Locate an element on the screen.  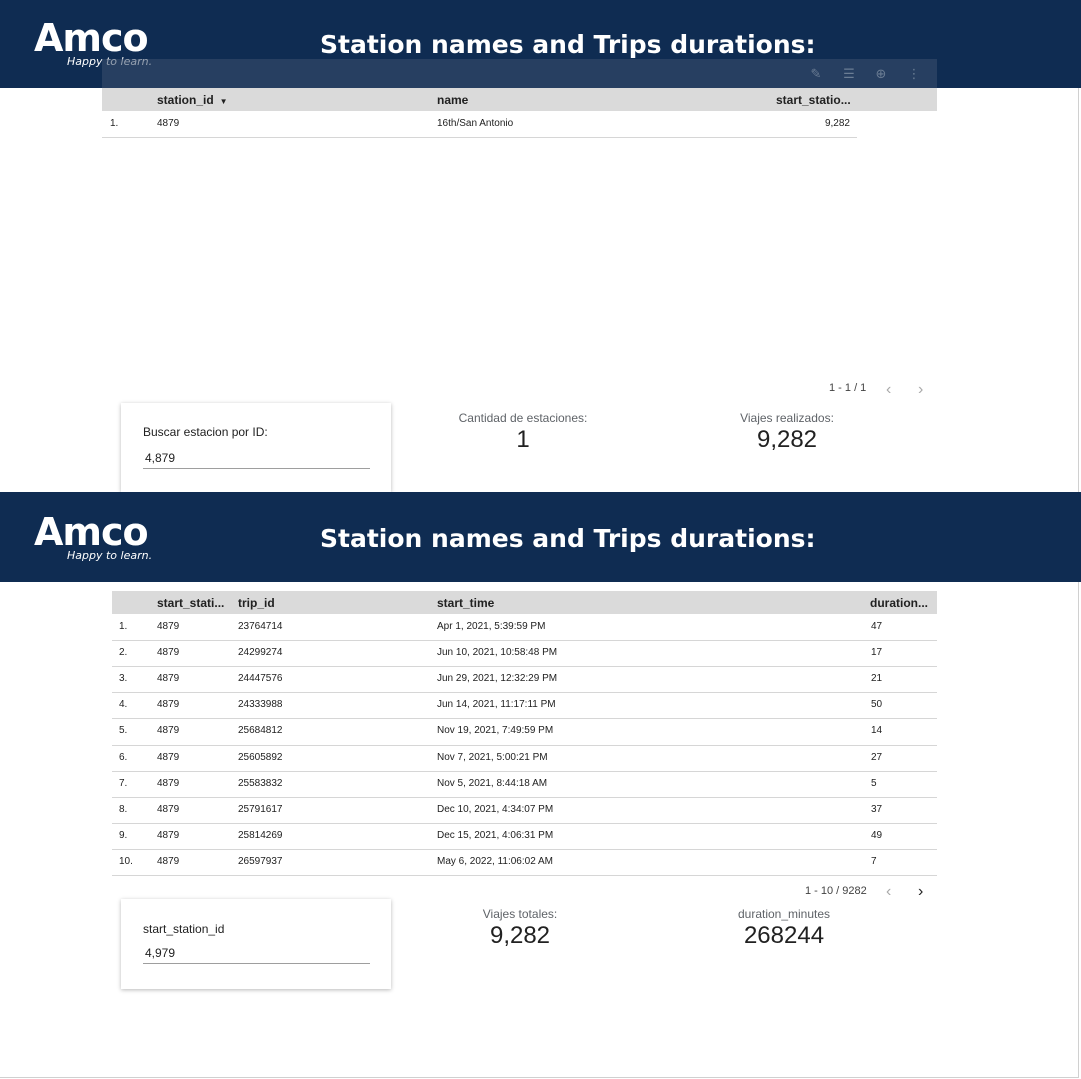
cell-trip-id: 26597937 is located at coordinates (260, 861).